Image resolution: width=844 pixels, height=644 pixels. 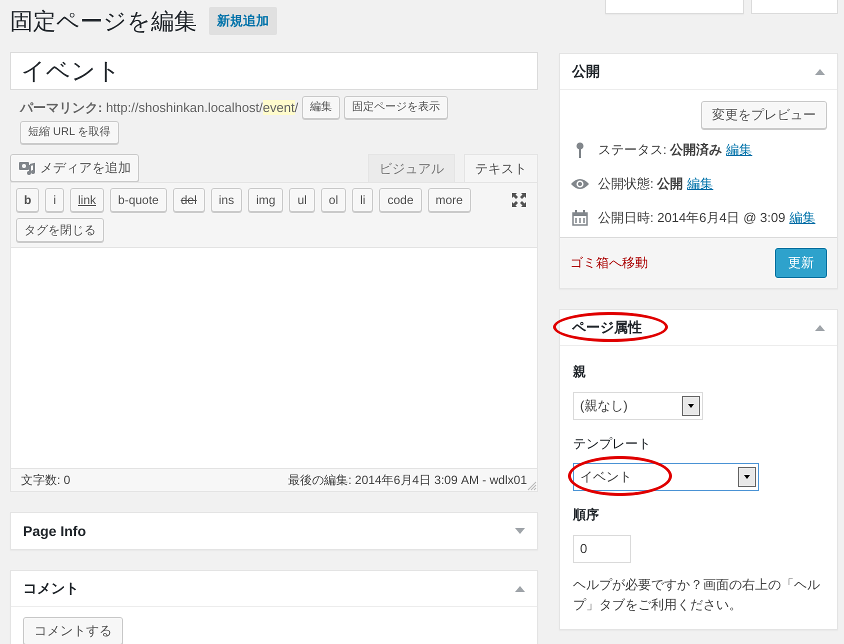 What do you see at coordinates (73, 630) in the screenshot?
I see `comment-button: コメントする` at bounding box center [73, 630].